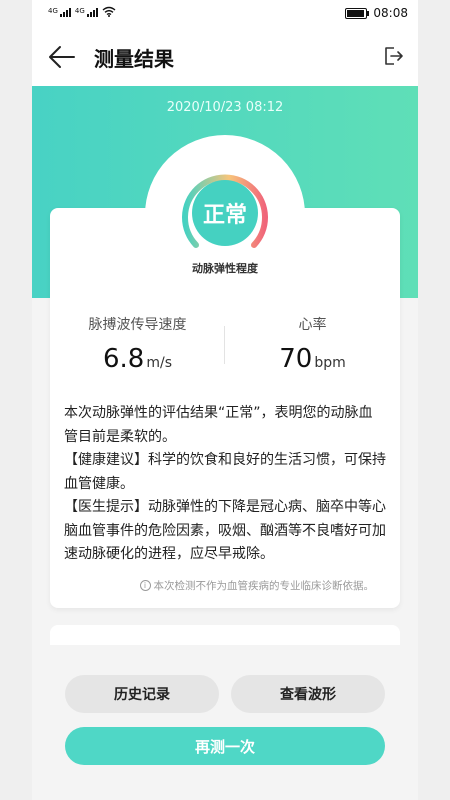  Describe the element at coordinates (109, 11) in the screenshot. I see `wifi-icon` at that location.